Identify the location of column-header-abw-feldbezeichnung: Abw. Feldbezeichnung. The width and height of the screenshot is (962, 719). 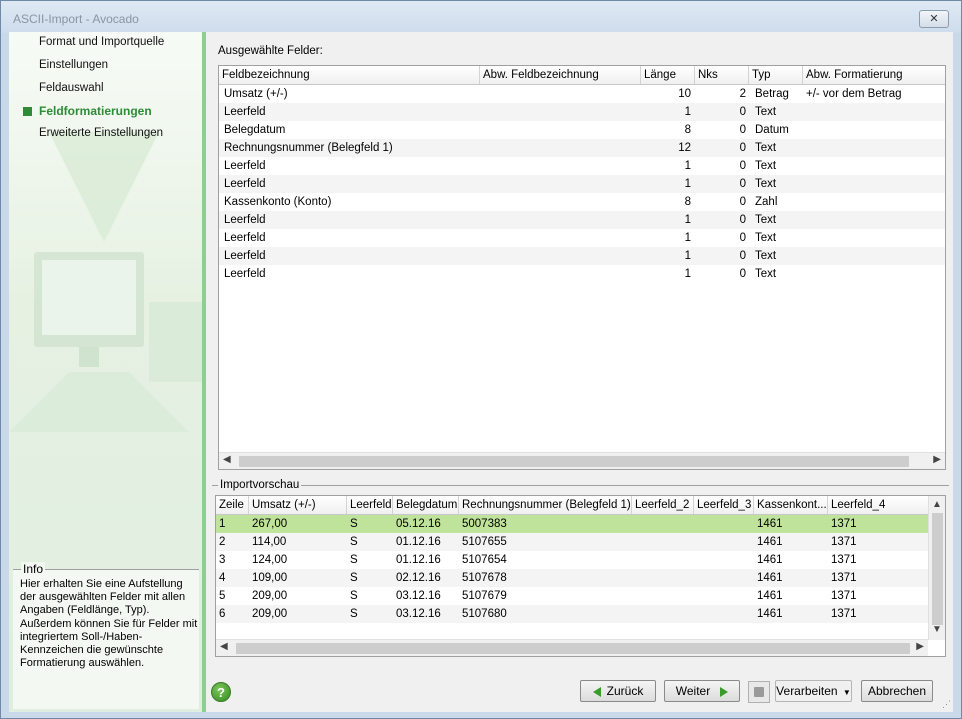
(560, 75).